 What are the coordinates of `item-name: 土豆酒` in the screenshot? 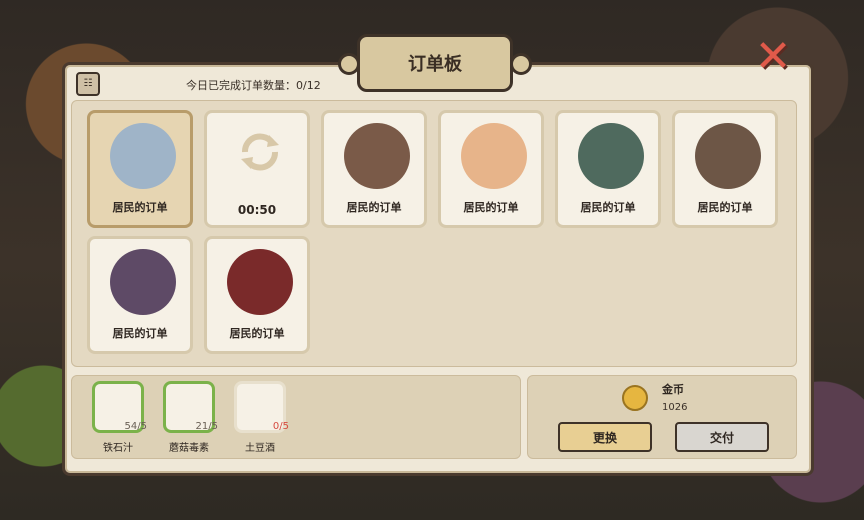 It's located at (260, 448).